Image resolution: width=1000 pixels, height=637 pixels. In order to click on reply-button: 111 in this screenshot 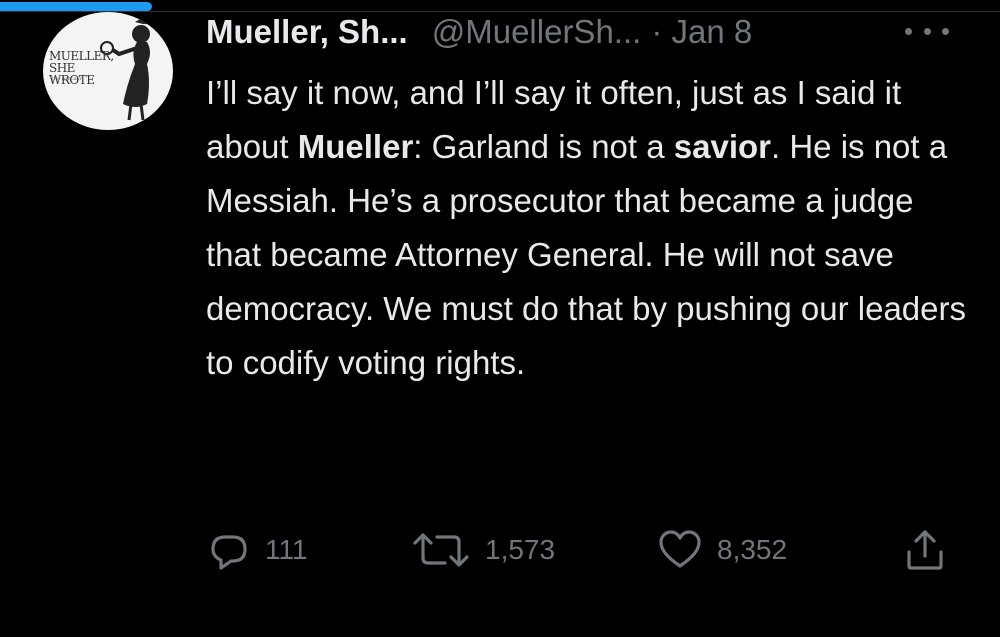, I will do `click(257, 550)`.